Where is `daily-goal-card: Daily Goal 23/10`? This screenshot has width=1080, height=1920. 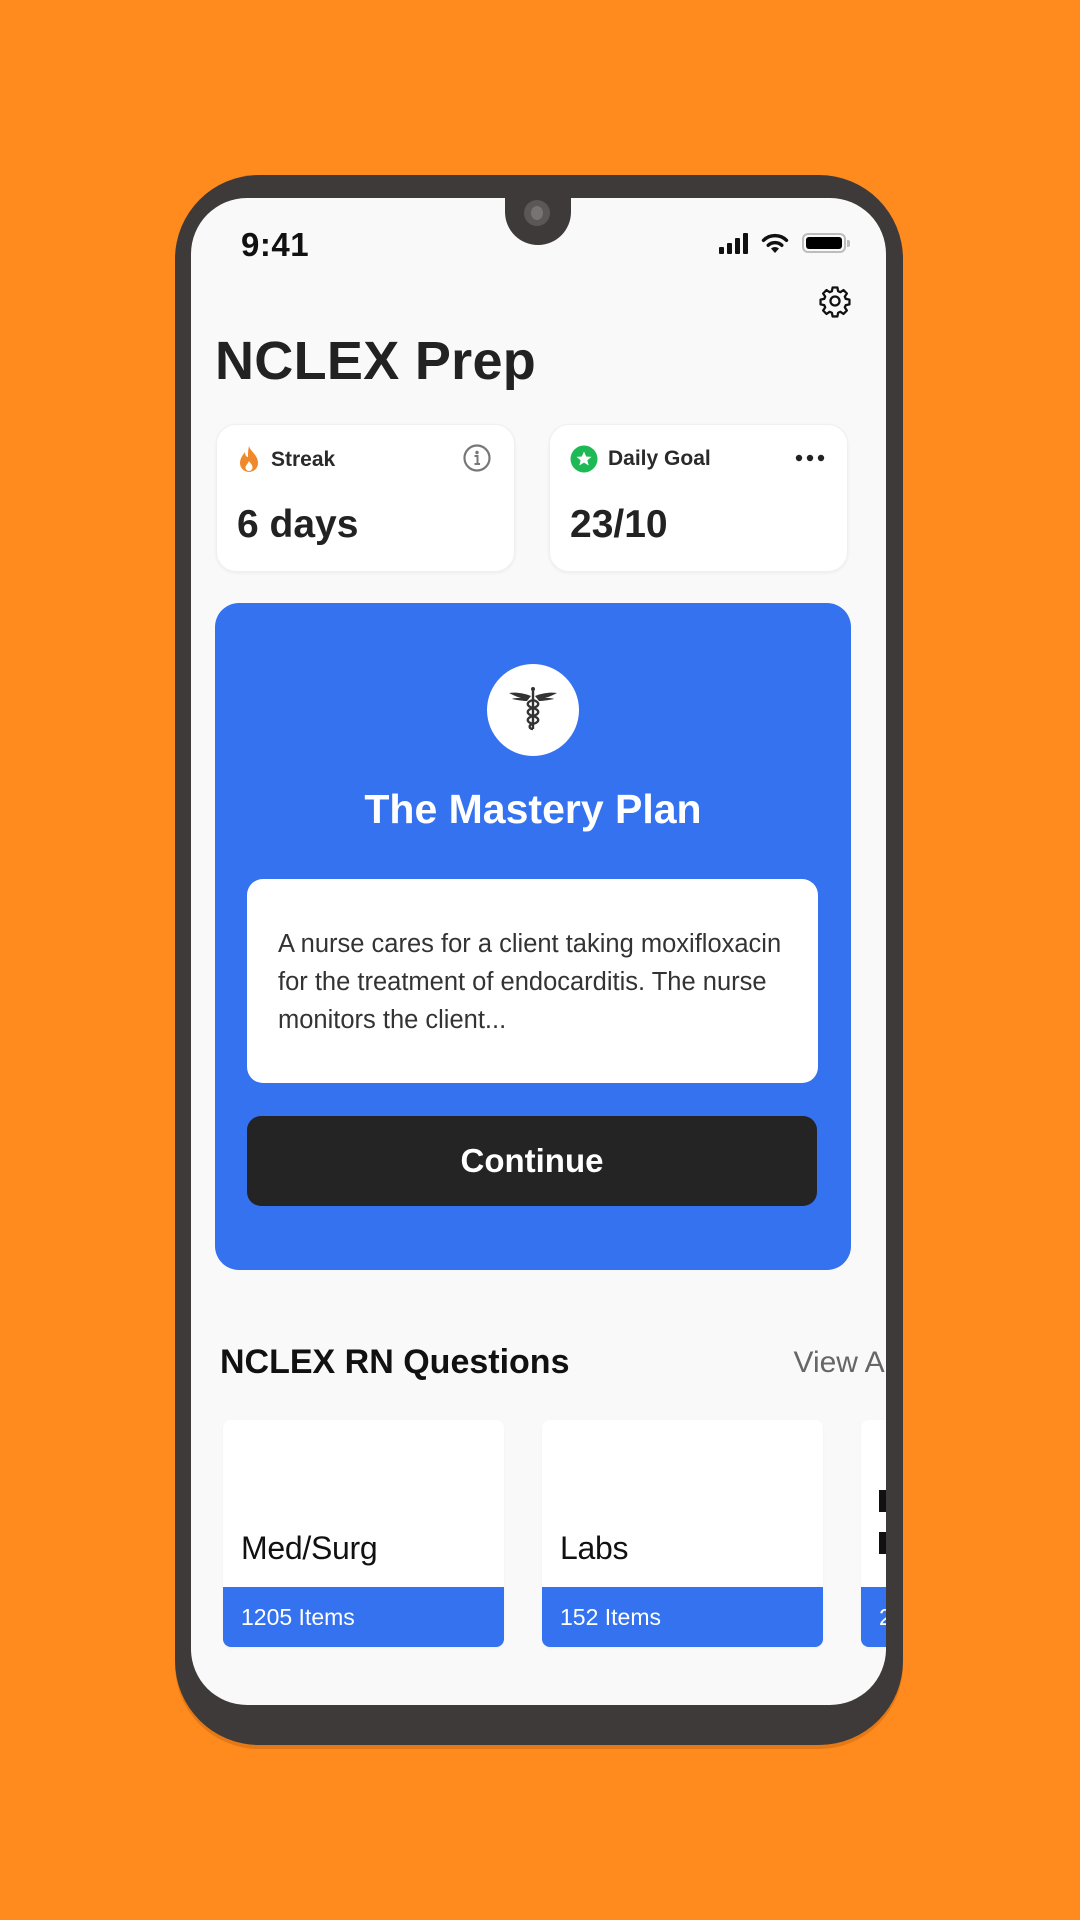
daily-goal-card: Daily Goal 23/10 is located at coordinates (698, 498).